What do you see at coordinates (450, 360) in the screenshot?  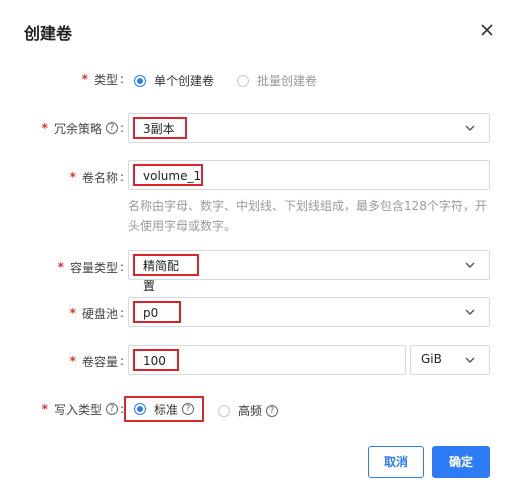 I see `capacity-unit-select: GiB` at bounding box center [450, 360].